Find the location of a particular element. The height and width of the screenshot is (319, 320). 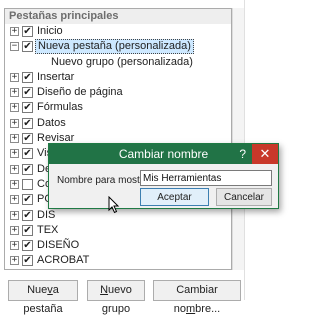

collapse-icon: − is located at coordinates (14, 47).